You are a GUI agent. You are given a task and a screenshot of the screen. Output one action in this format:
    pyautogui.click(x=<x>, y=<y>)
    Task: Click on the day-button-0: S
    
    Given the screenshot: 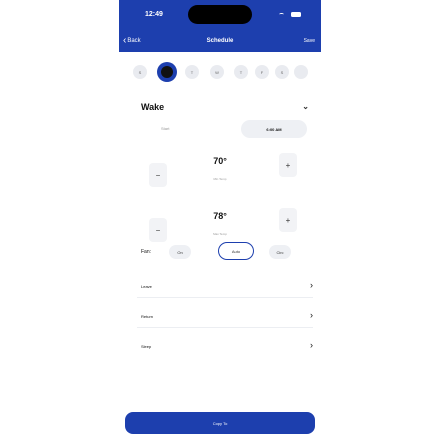 What is the action you would take?
    pyautogui.click(x=140, y=72)
    